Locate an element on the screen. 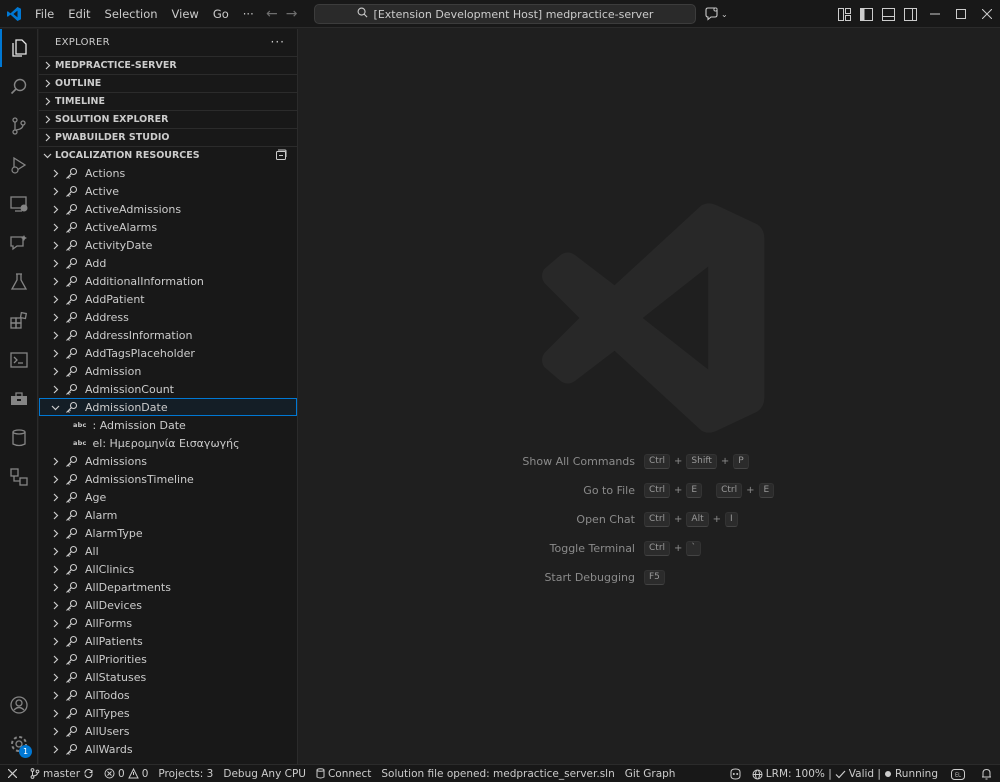  menu-edit: Edit is located at coordinates (79, 14).